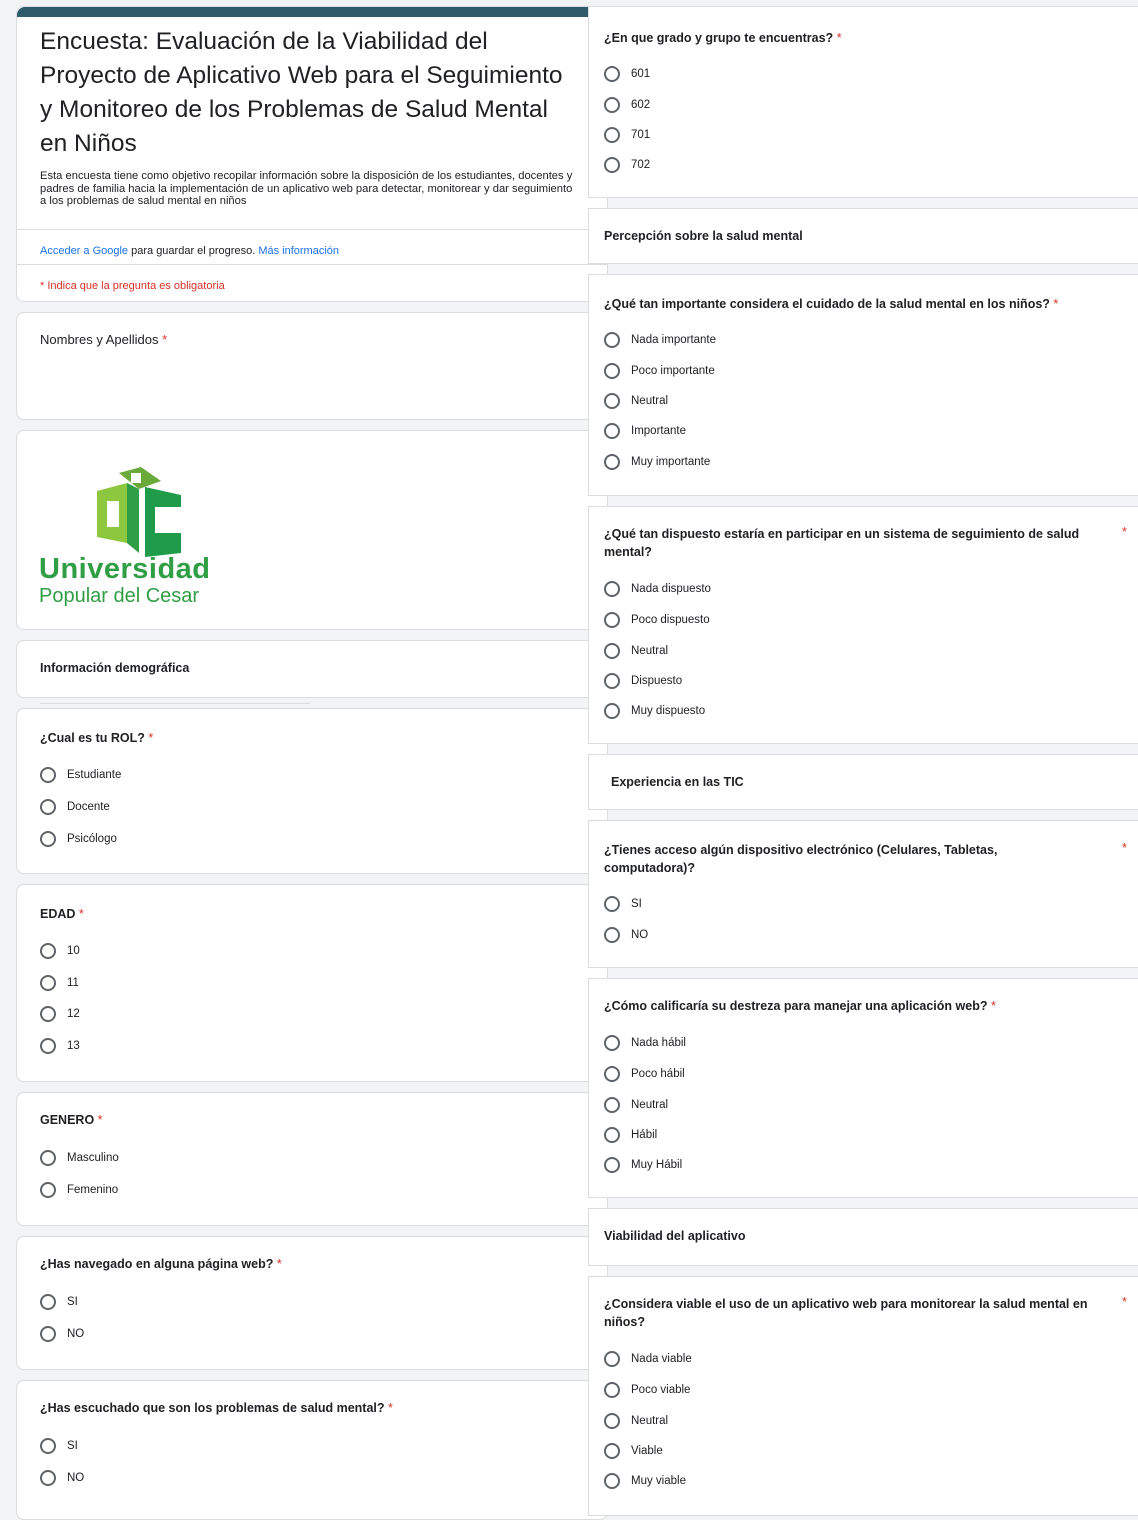 Image resolution: width=1138 pixels, height=1520 pixels. I want to click on option-label: NO, so click(640, 935).